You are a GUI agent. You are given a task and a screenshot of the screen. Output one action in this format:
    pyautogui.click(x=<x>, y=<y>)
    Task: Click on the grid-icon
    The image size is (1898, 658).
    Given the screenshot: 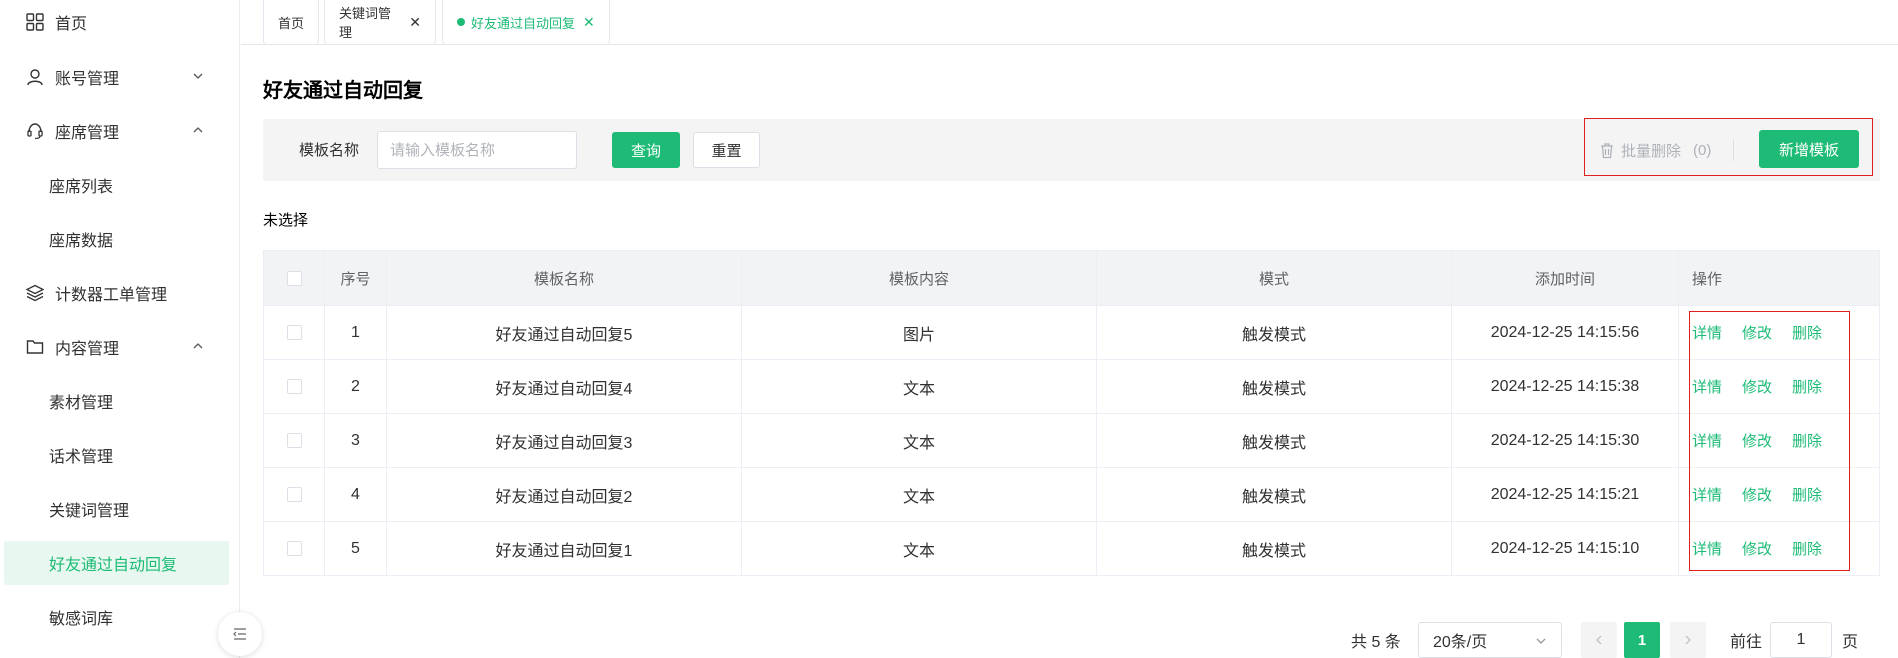 What is the action you would take?
    pyautogui.click(x=35, y=22)
    